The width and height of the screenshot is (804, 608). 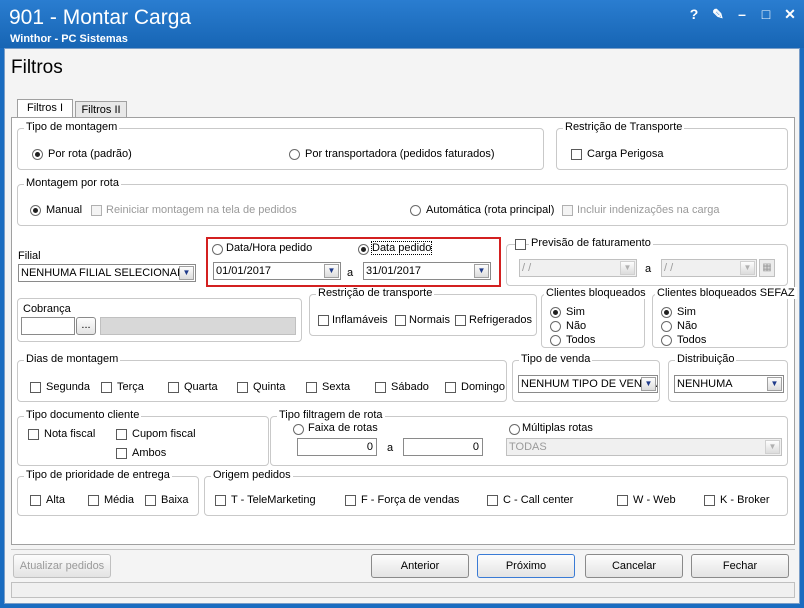 What do you see at coordinates (555, 326) in the screenshot?
I see `bloqueados-nao-radio` at bounding box center [555, 326].